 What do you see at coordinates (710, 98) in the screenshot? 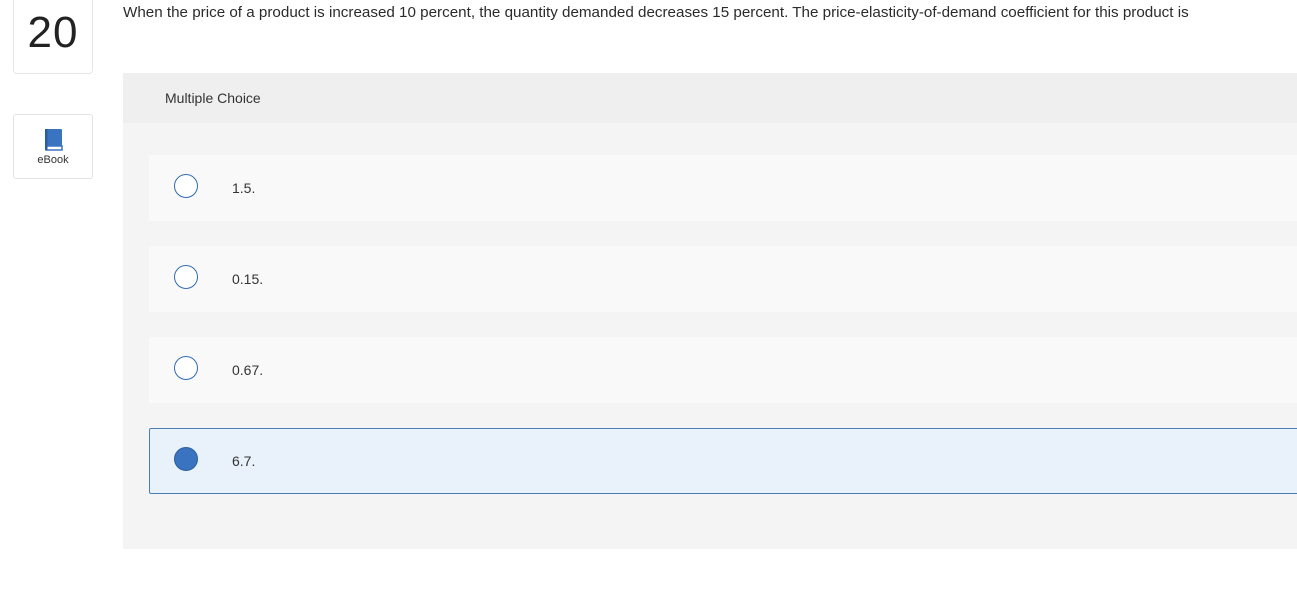
I see `multiple-choice-header: Multiple Choice` at bounding box center [710, 98].